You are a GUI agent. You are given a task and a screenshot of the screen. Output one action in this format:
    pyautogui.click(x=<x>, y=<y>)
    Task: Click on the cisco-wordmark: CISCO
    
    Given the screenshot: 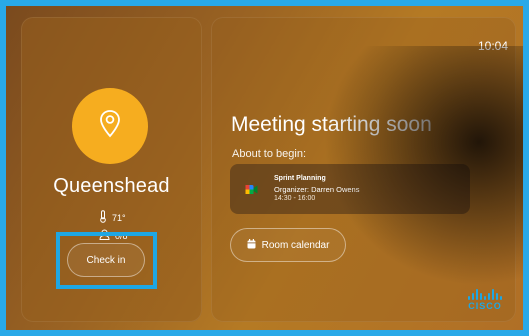 What is the action you would take?
    pyautogui.click(x=485, y=306)
    